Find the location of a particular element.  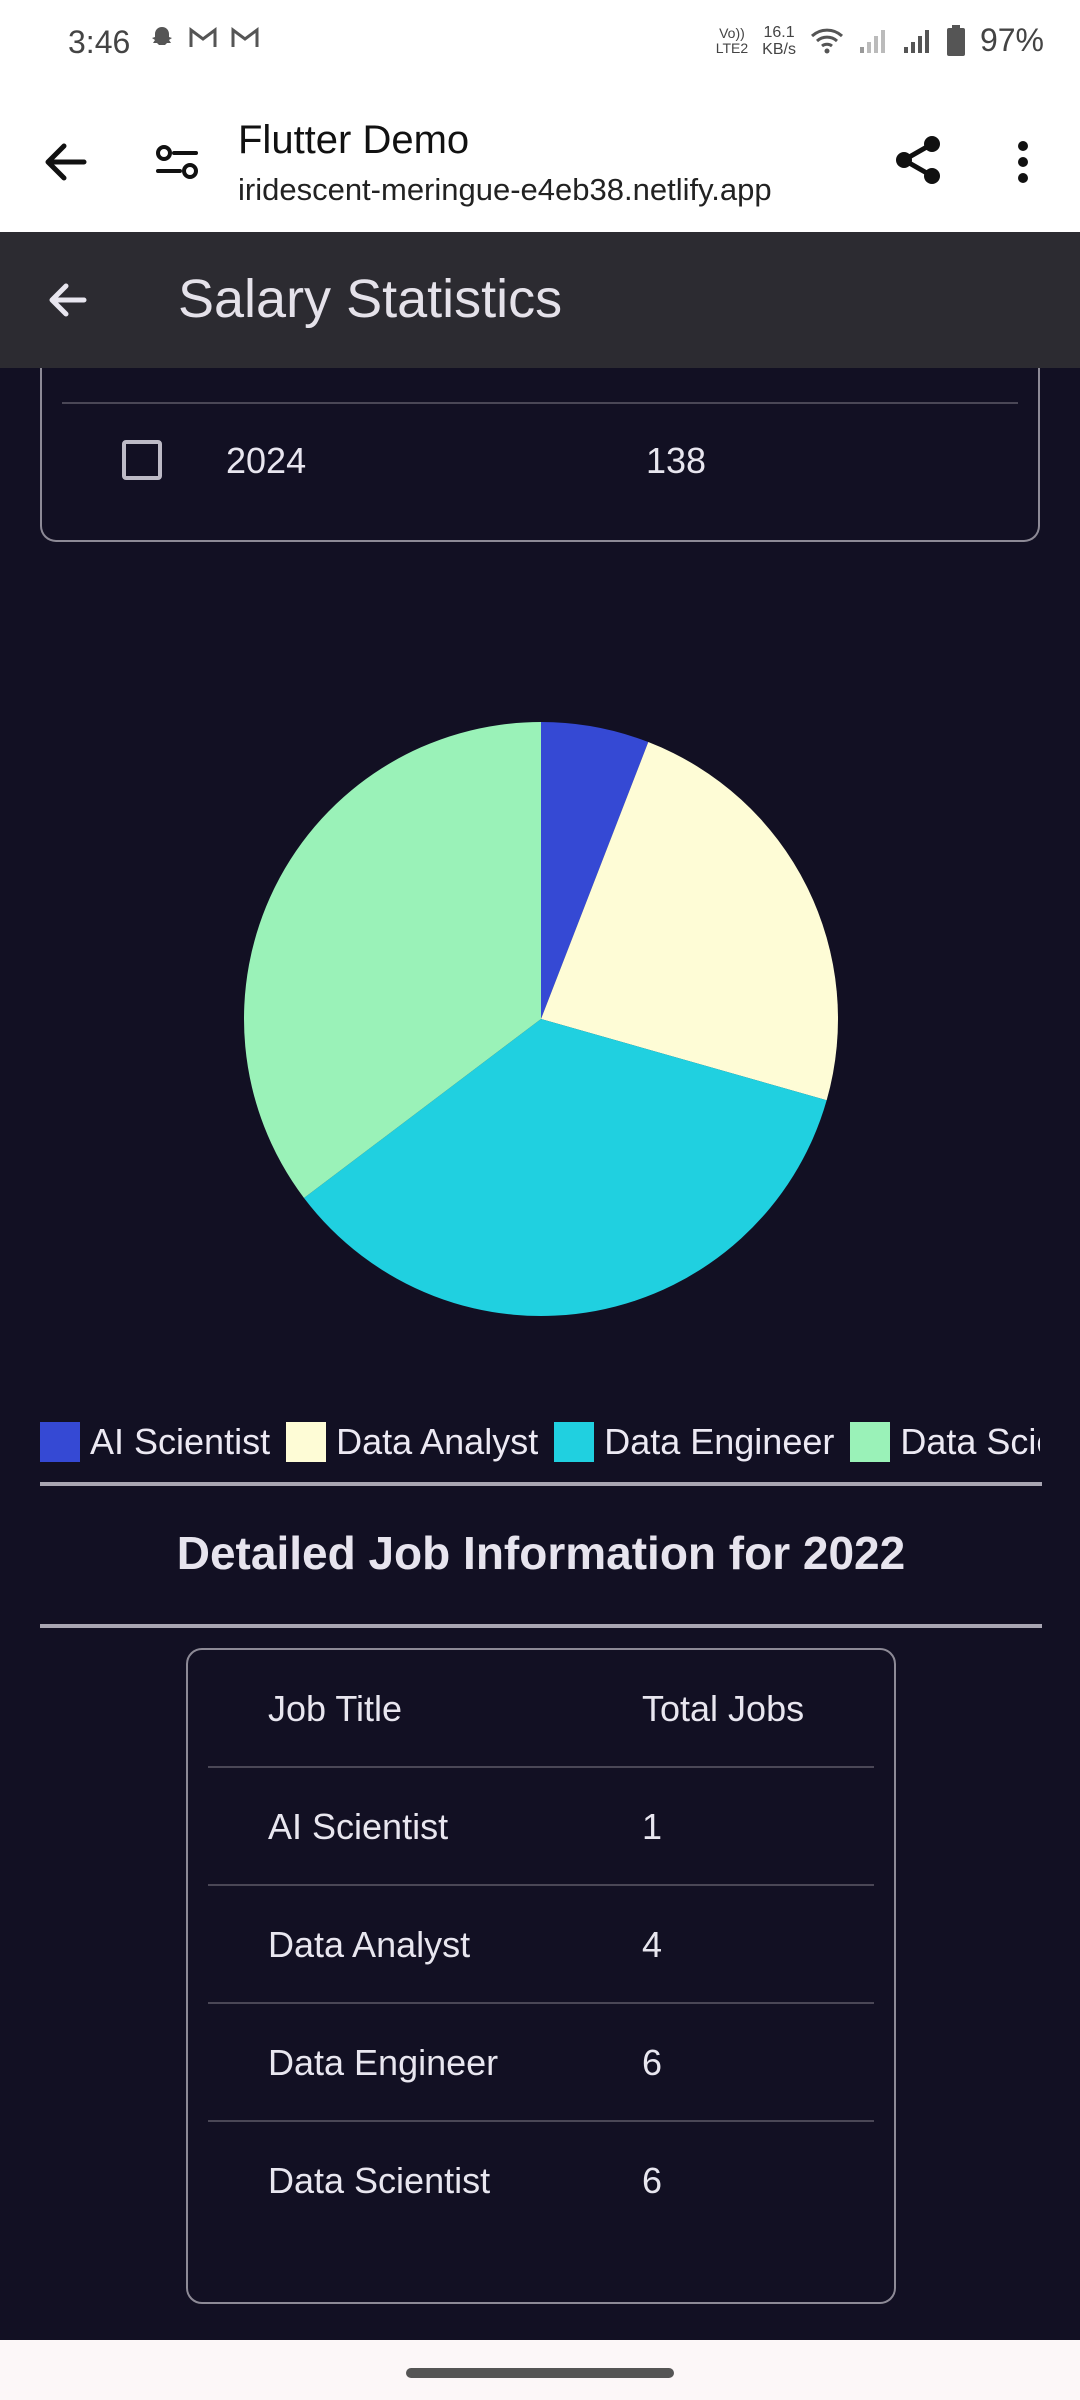

browser-url: iridescent-meringue-e4eb38.netlify.app is located at coordinates (505, 190).